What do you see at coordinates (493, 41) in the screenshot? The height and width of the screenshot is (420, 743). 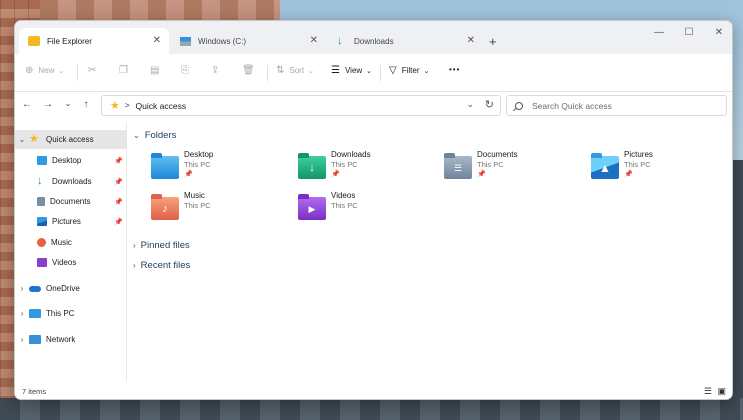 I see `new-tab-button: +` at bounding box center [493, 41].